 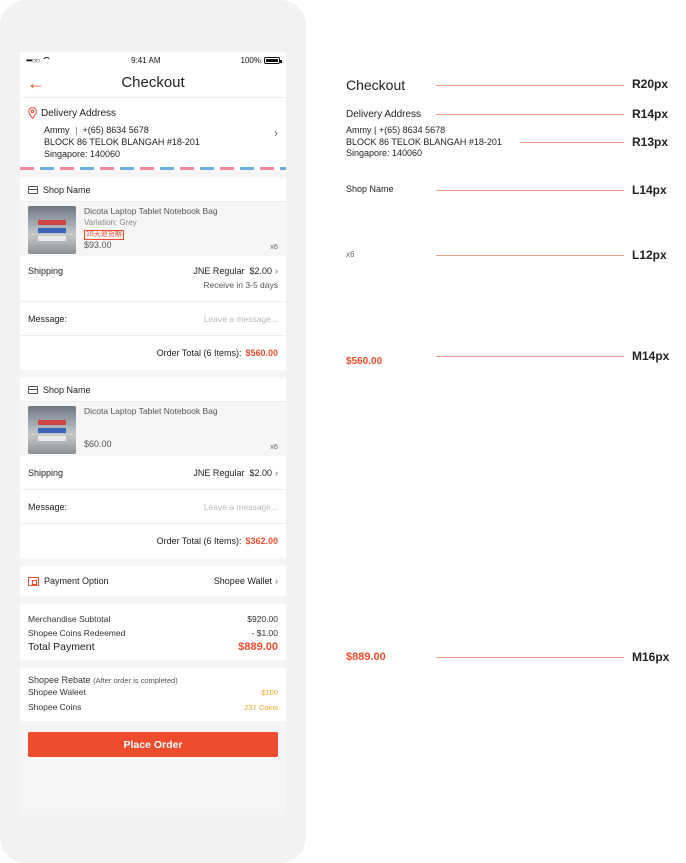 What do you see at coordinates (649, 190) in the screenshot?
I see `annotation-spec: L14px` at bounding box center [649, 190].